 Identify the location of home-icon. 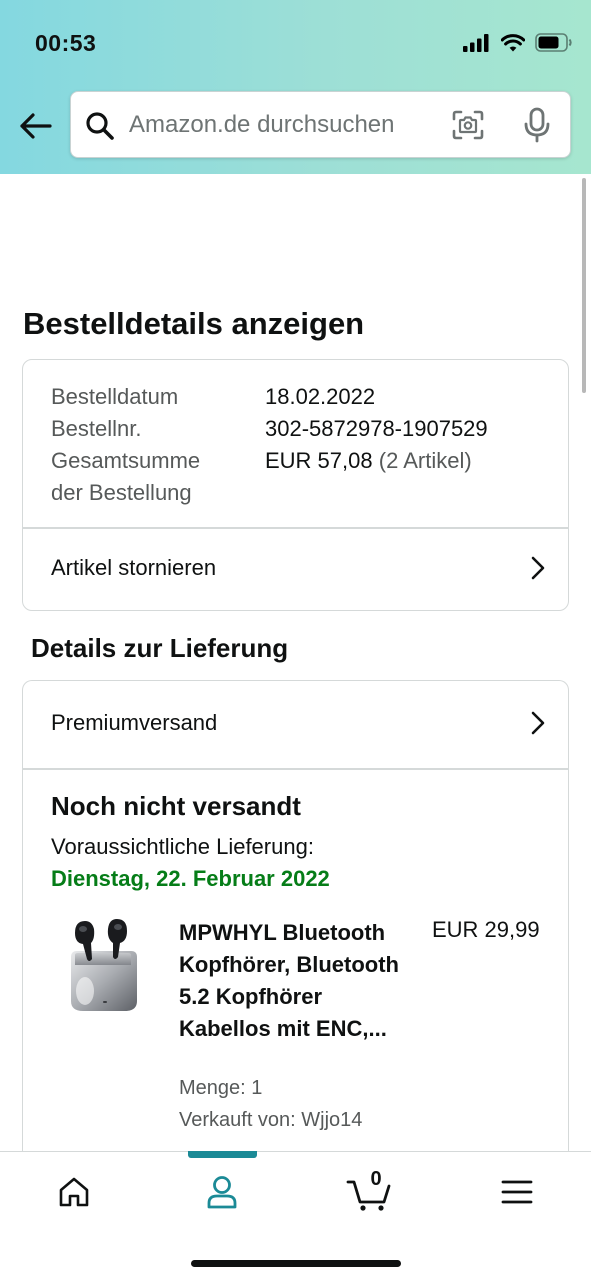
(74, 1192).